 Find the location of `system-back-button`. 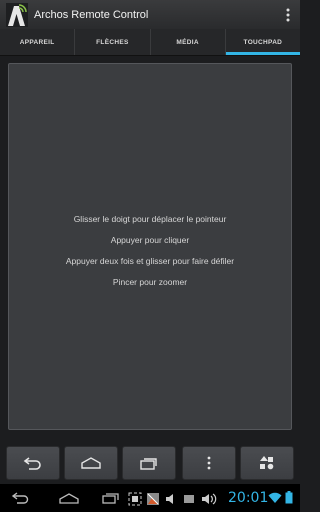

system-back-button is located at coordinates (21, 498).